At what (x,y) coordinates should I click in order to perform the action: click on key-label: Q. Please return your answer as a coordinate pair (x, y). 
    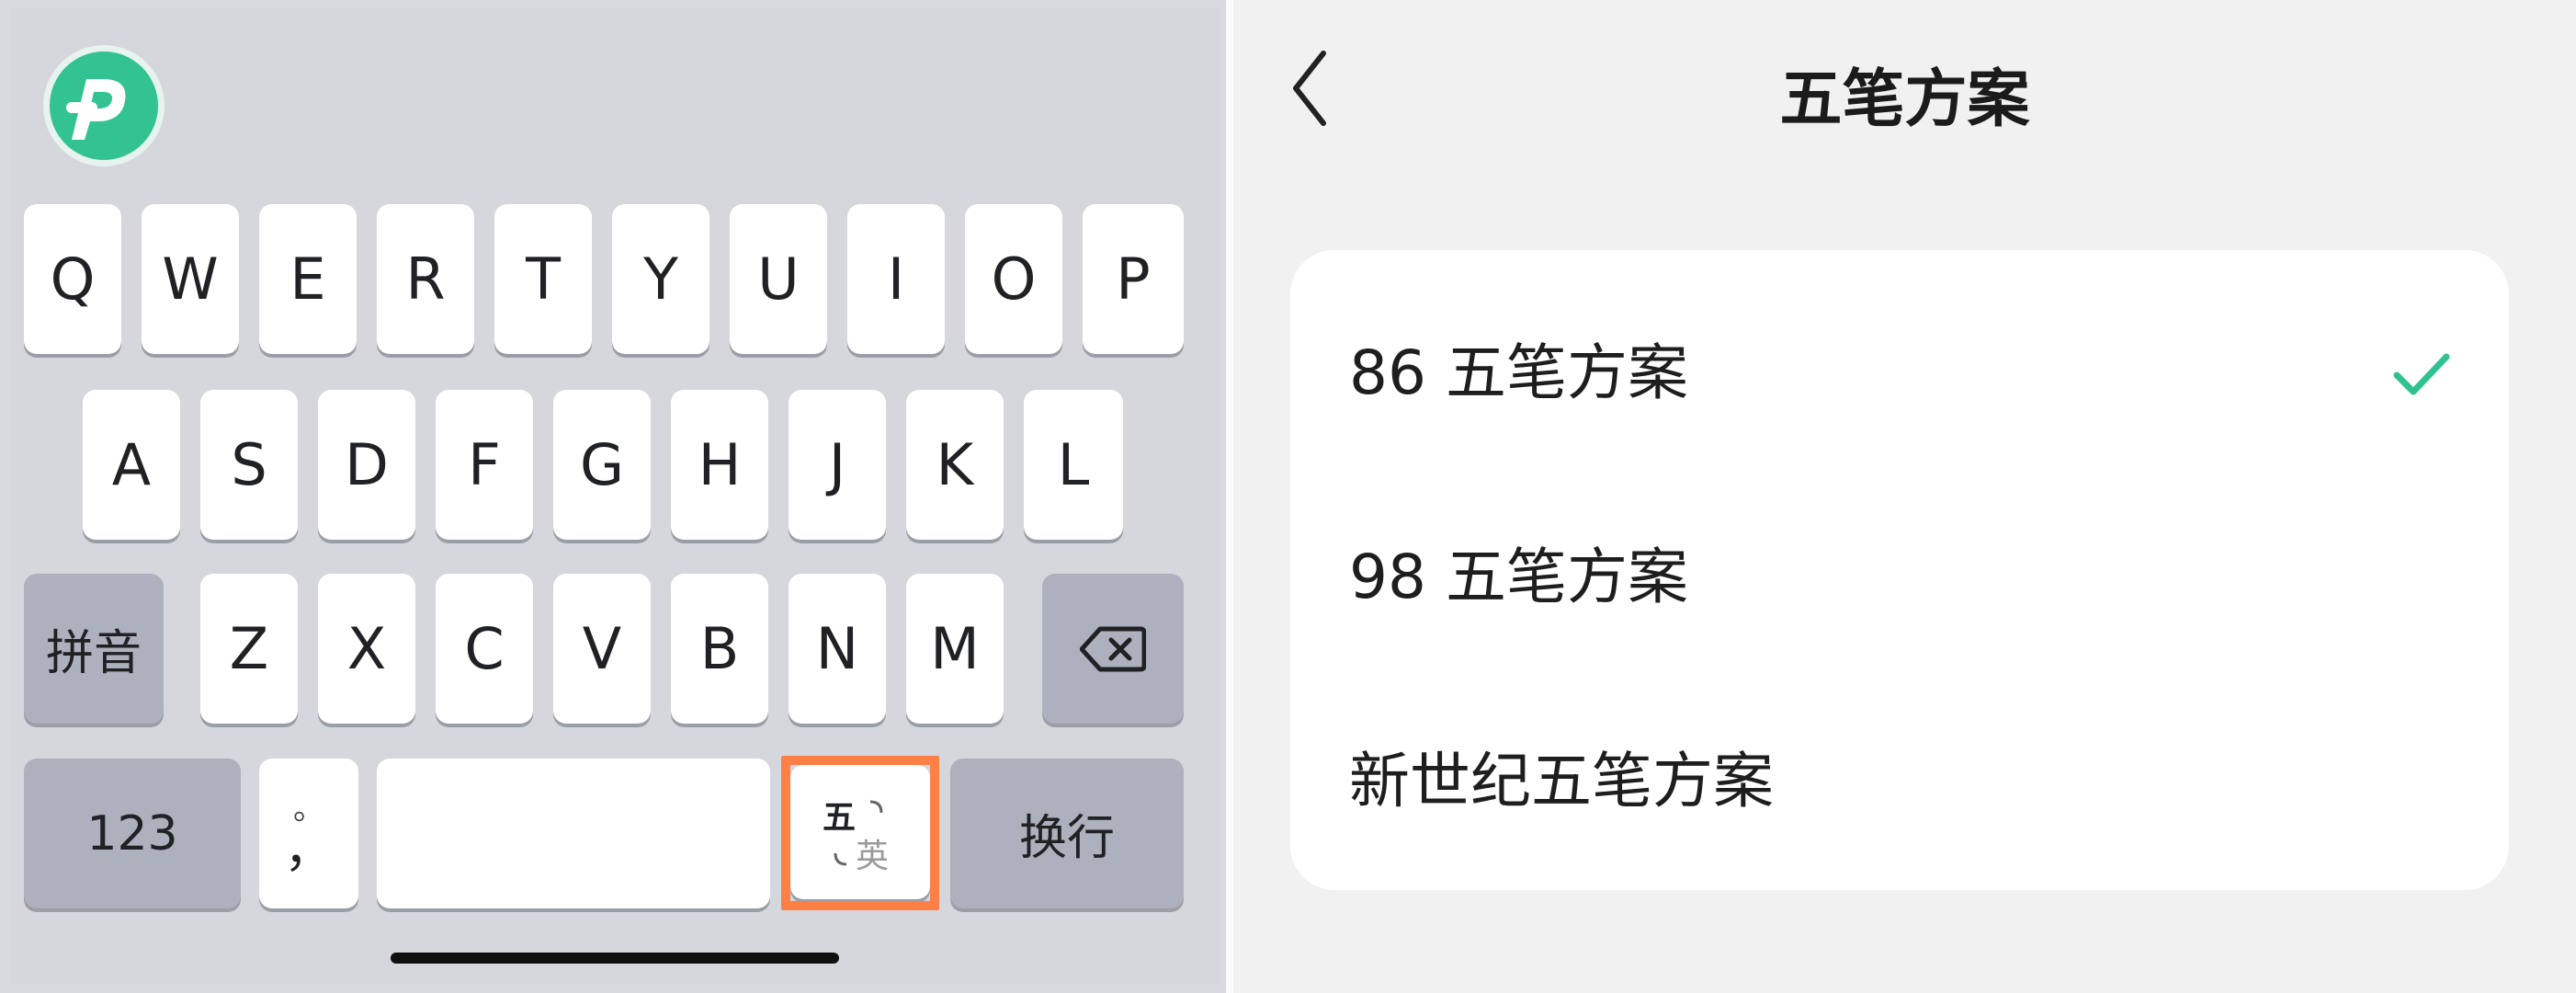
    Looking at the image, I should click on (73, 279).